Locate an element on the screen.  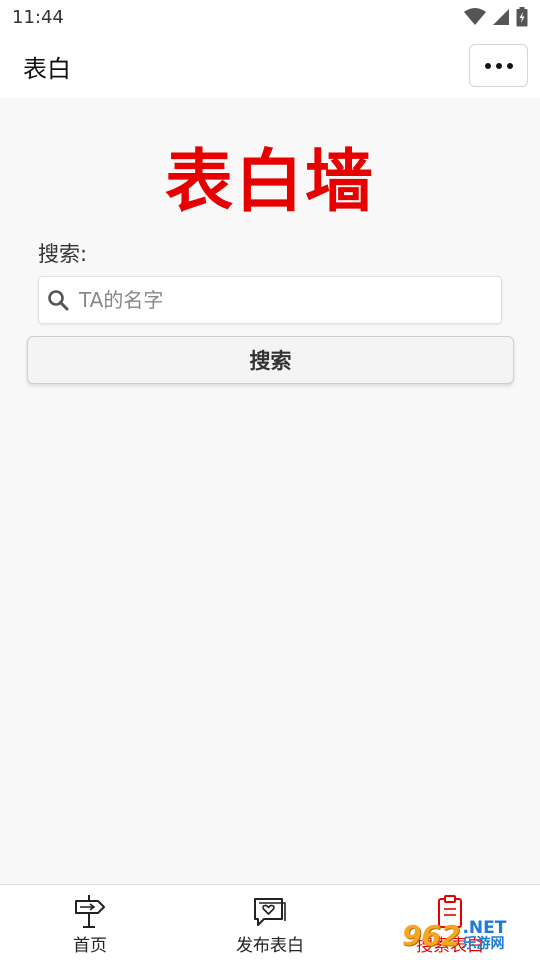
battery-icon is located at coordinates (522, 17).